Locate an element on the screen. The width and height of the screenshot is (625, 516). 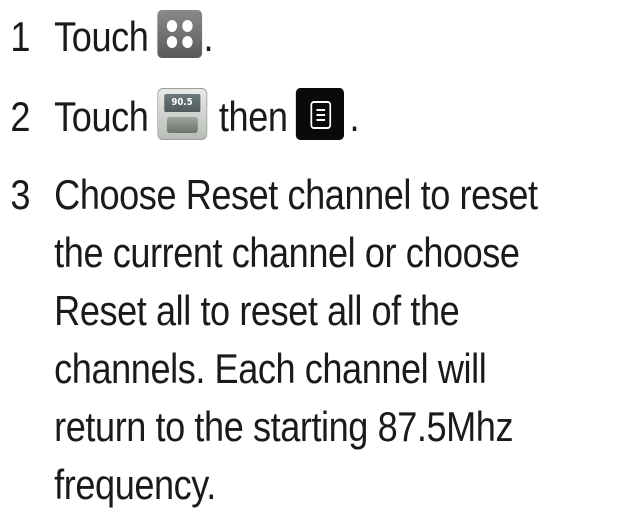
step-line: the current channel or choose is located at coordinates (287, 252).